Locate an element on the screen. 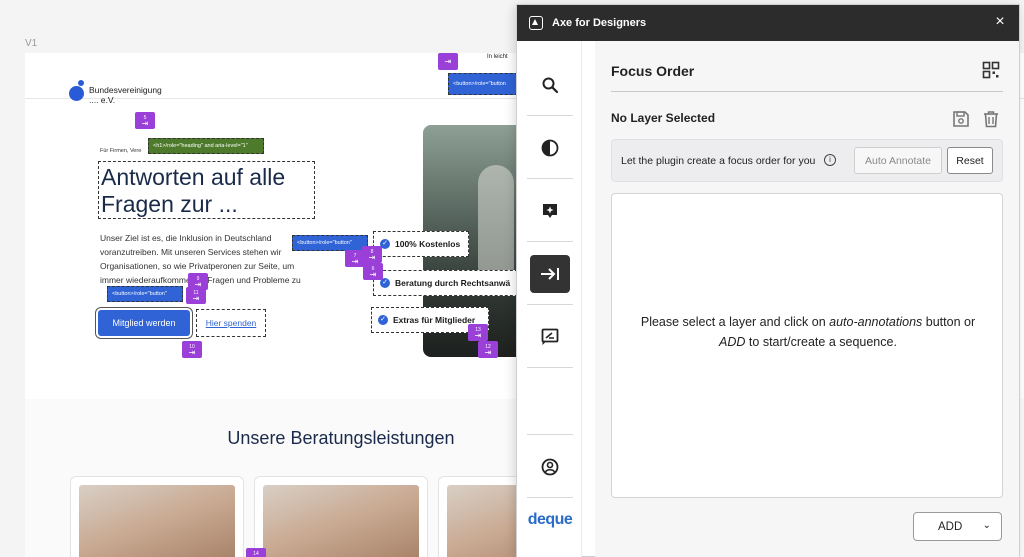 This screenshot has height=557, width=1024. tab-stop-marker: 5 ⇥ is located at coordinates (145, 120).